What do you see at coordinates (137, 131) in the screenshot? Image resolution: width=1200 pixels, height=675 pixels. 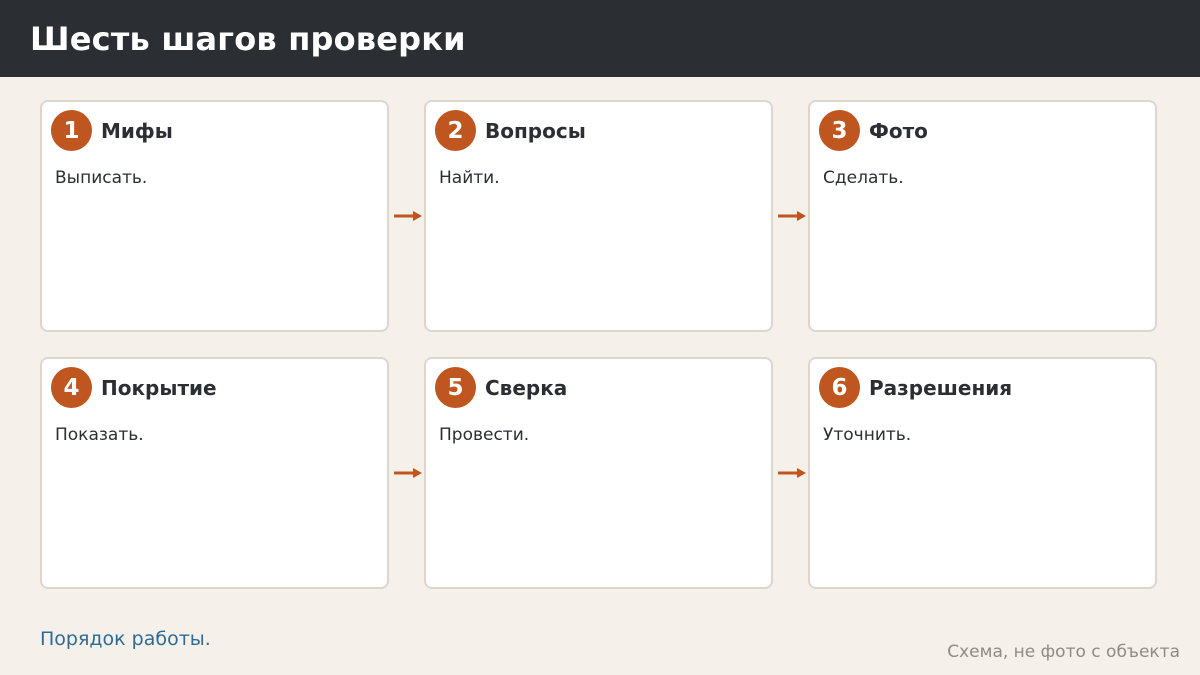 I see `step-title: Мифы` at bounding box center [137, 131].